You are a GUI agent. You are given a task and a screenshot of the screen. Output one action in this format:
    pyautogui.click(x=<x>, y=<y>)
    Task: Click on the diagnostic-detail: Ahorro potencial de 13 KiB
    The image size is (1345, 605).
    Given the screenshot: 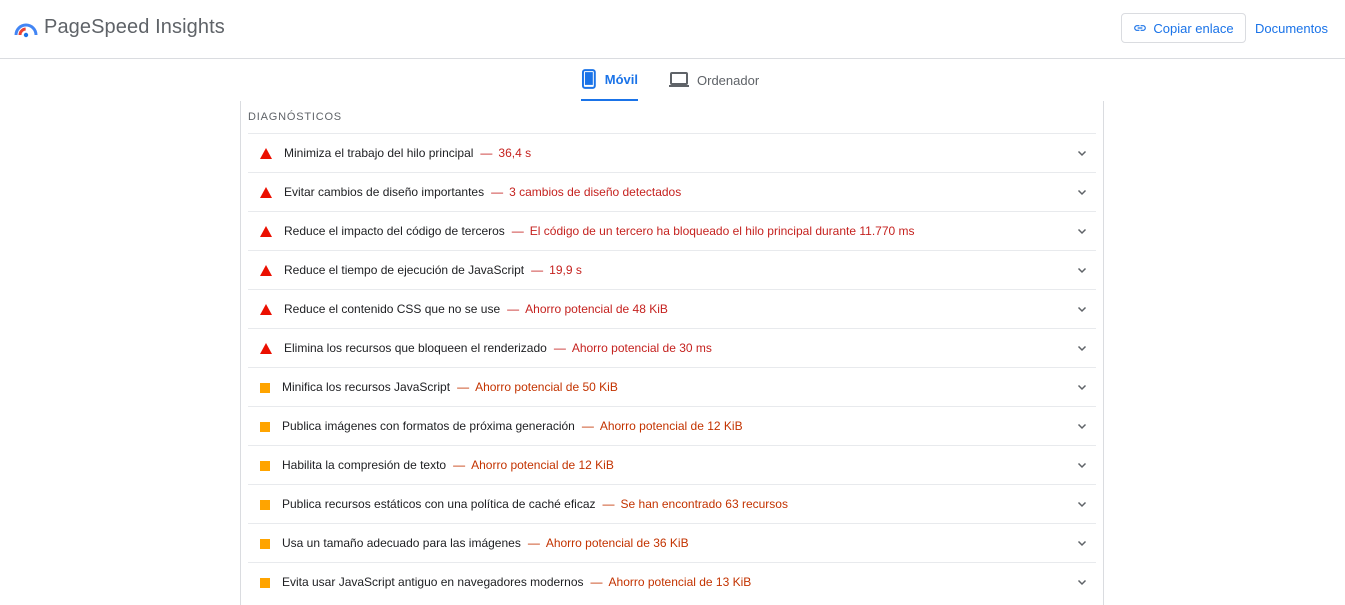 What is the action you would take?
    pyautogui.click(x=680, y=582)
    